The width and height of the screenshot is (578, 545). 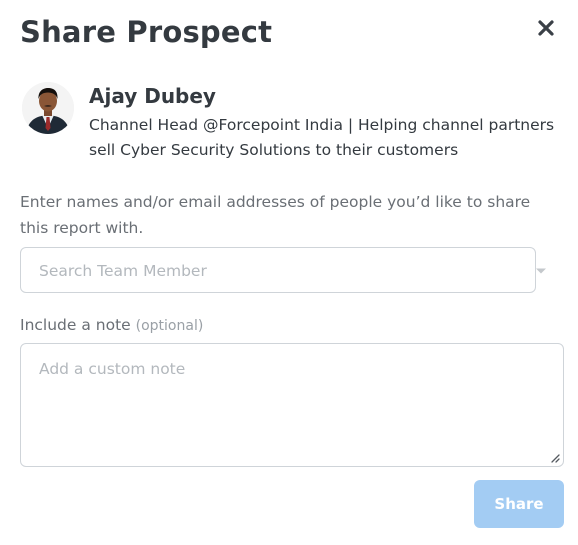 What do you see at coordinates (541, 271) in the screenshot?
I see `caret-down-icon` at bounding box center [541, 271].